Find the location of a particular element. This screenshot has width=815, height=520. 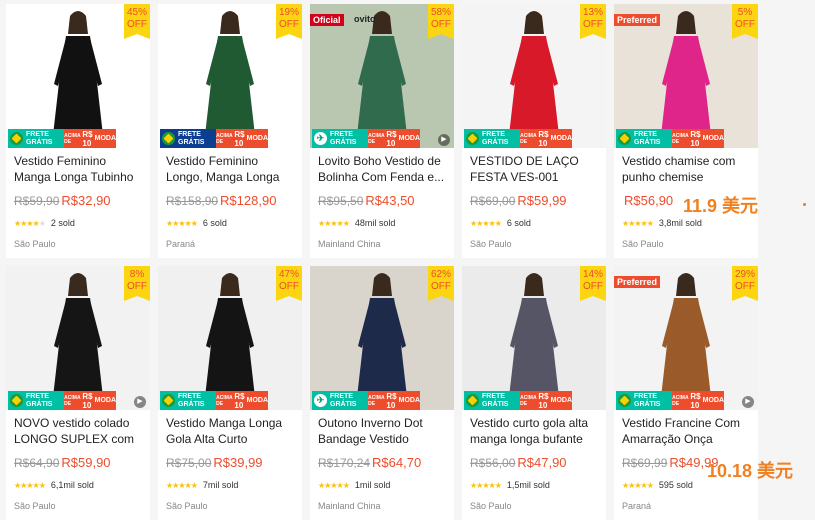

discount-badge: 8% OFF is located at coordinates (137, 283).